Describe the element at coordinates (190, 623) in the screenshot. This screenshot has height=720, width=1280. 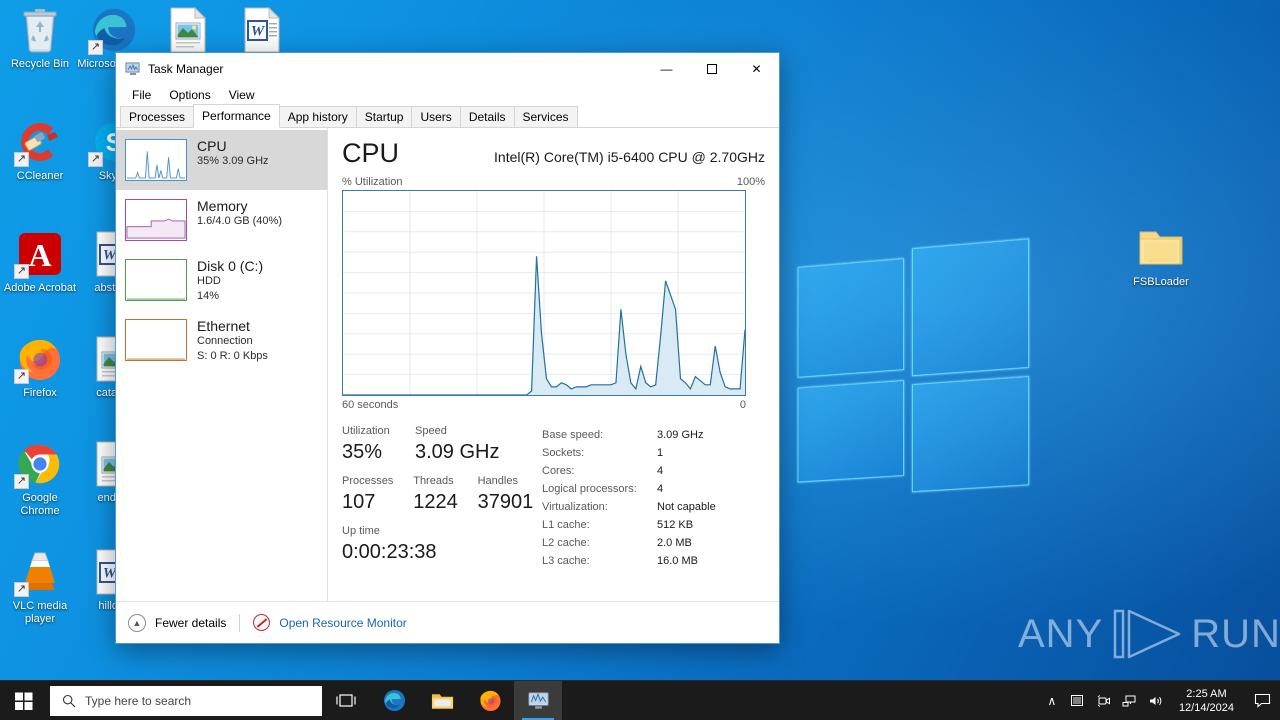
I see `fewer-details-button: Fewer details` at that location.